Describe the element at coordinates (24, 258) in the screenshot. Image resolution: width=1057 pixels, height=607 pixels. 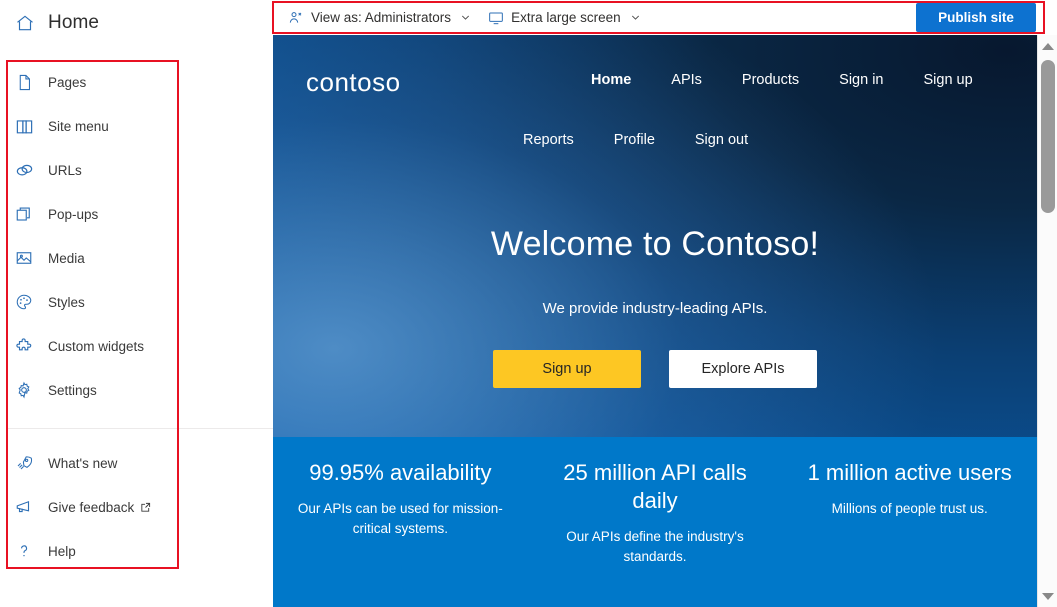
I see `image-icon` at that location.